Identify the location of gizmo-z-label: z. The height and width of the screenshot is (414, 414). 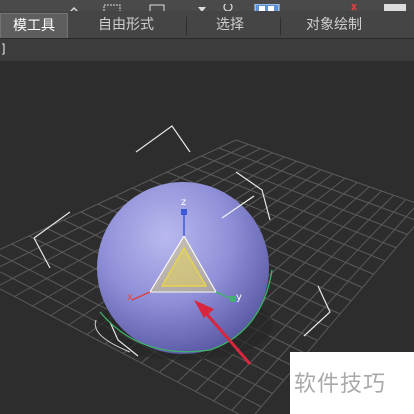
(183, 202).